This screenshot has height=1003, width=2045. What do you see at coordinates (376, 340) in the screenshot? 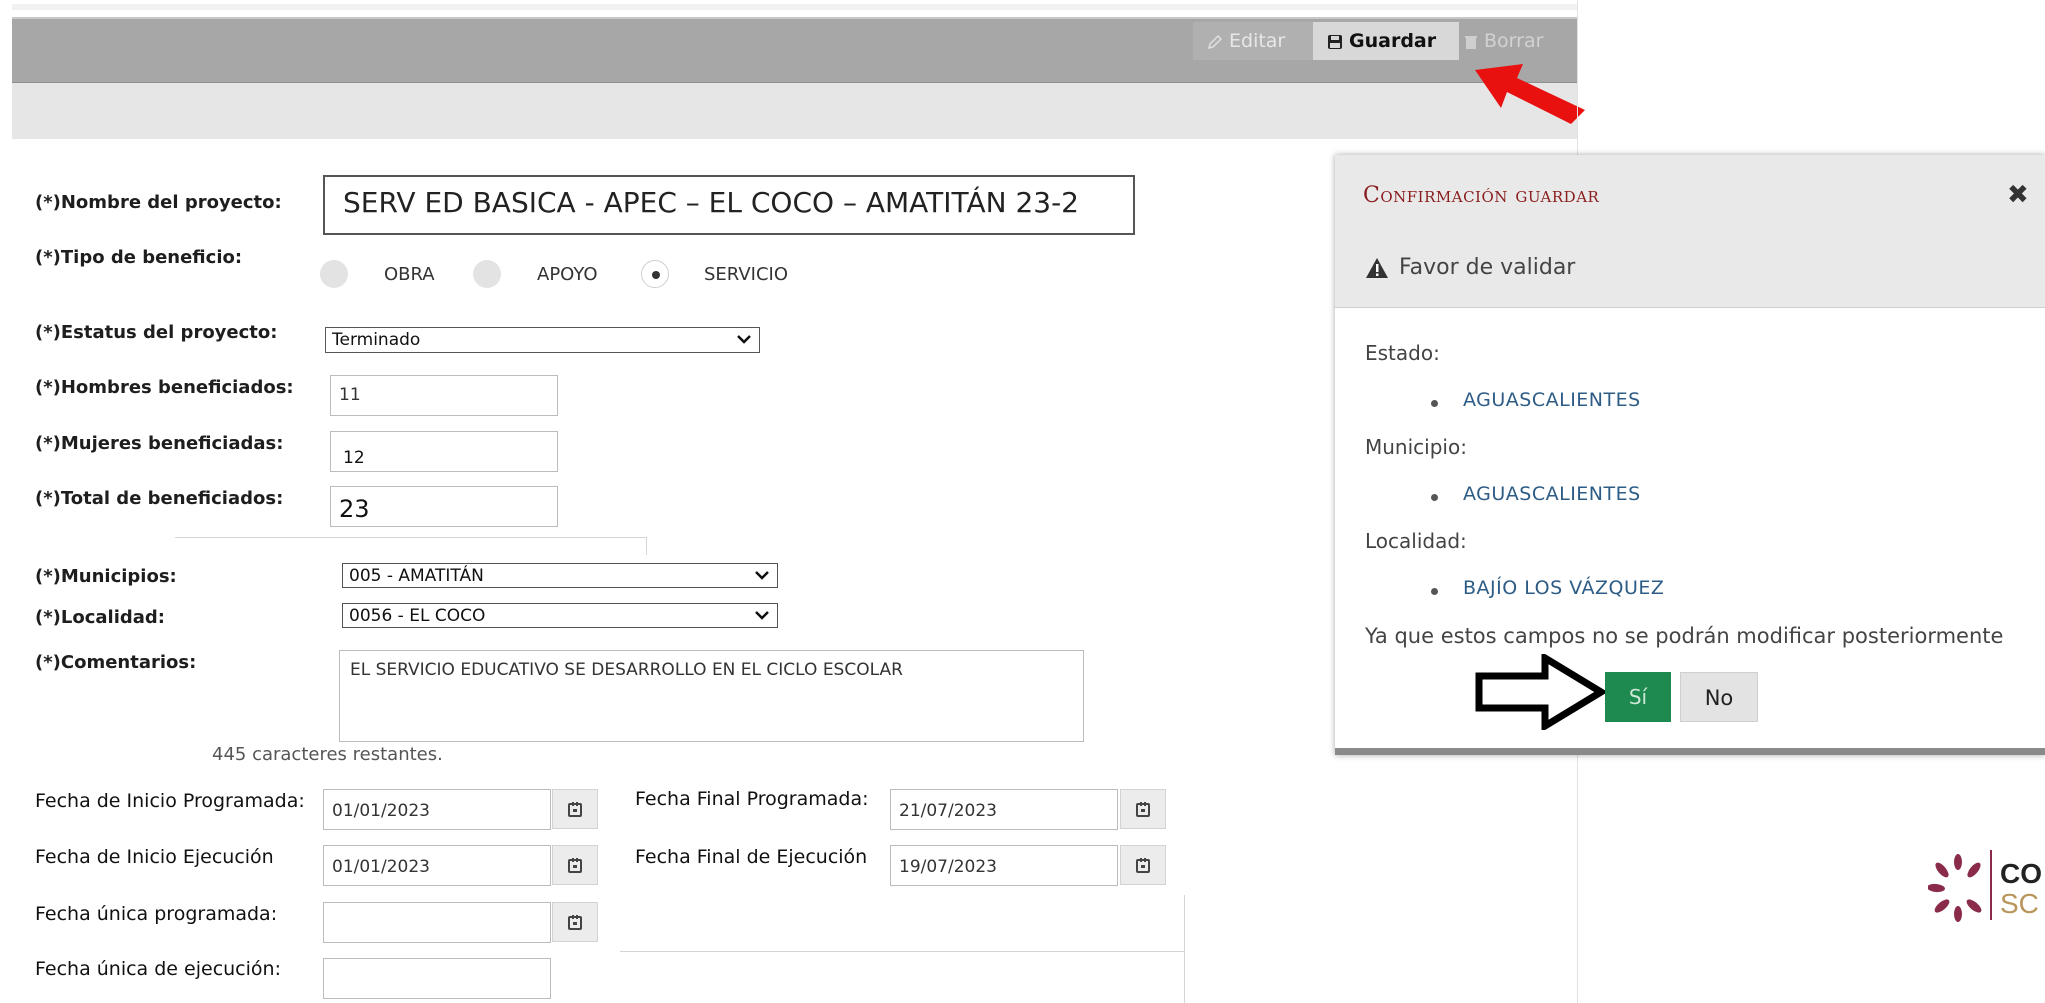
I see `estatus-value: Terminado` at bounding box center [376, 340].